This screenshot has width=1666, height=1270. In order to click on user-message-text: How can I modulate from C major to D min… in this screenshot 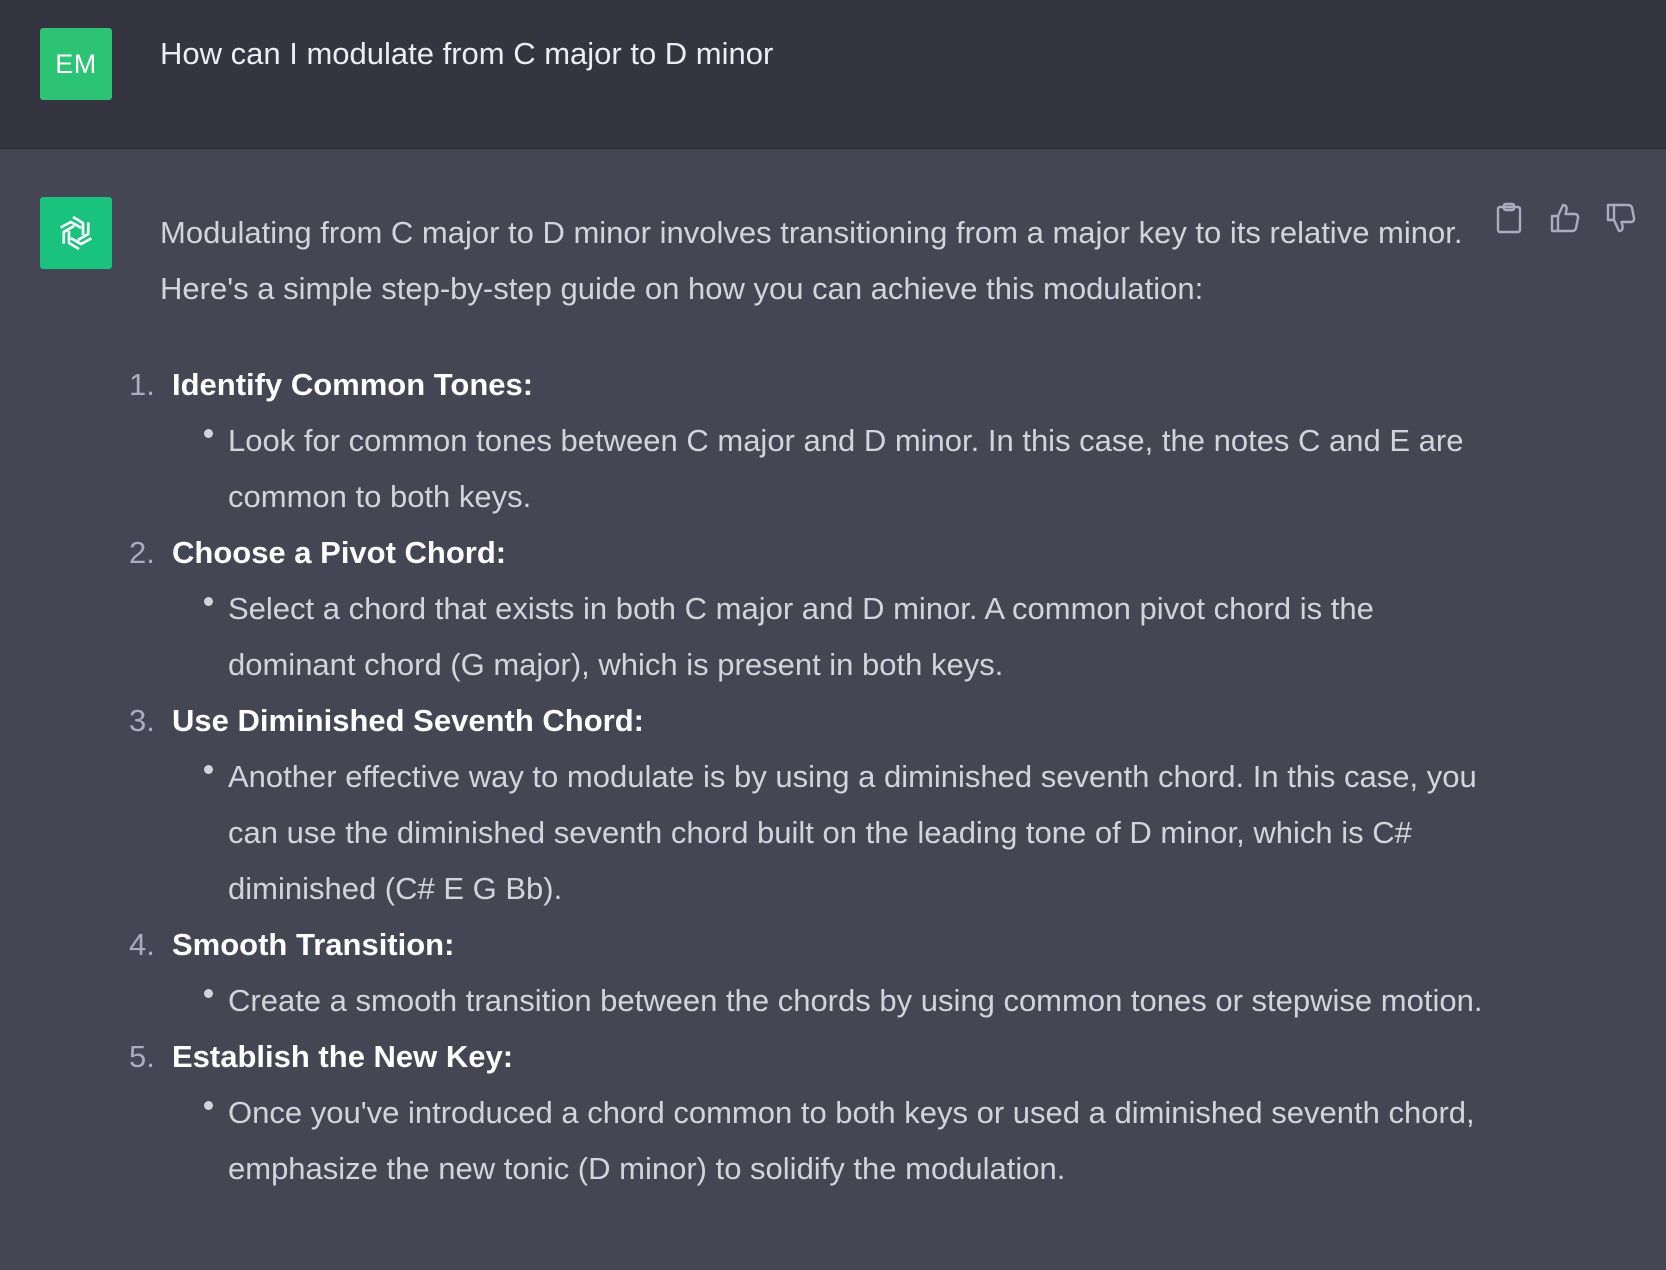, I will do `click(467, 53)`.